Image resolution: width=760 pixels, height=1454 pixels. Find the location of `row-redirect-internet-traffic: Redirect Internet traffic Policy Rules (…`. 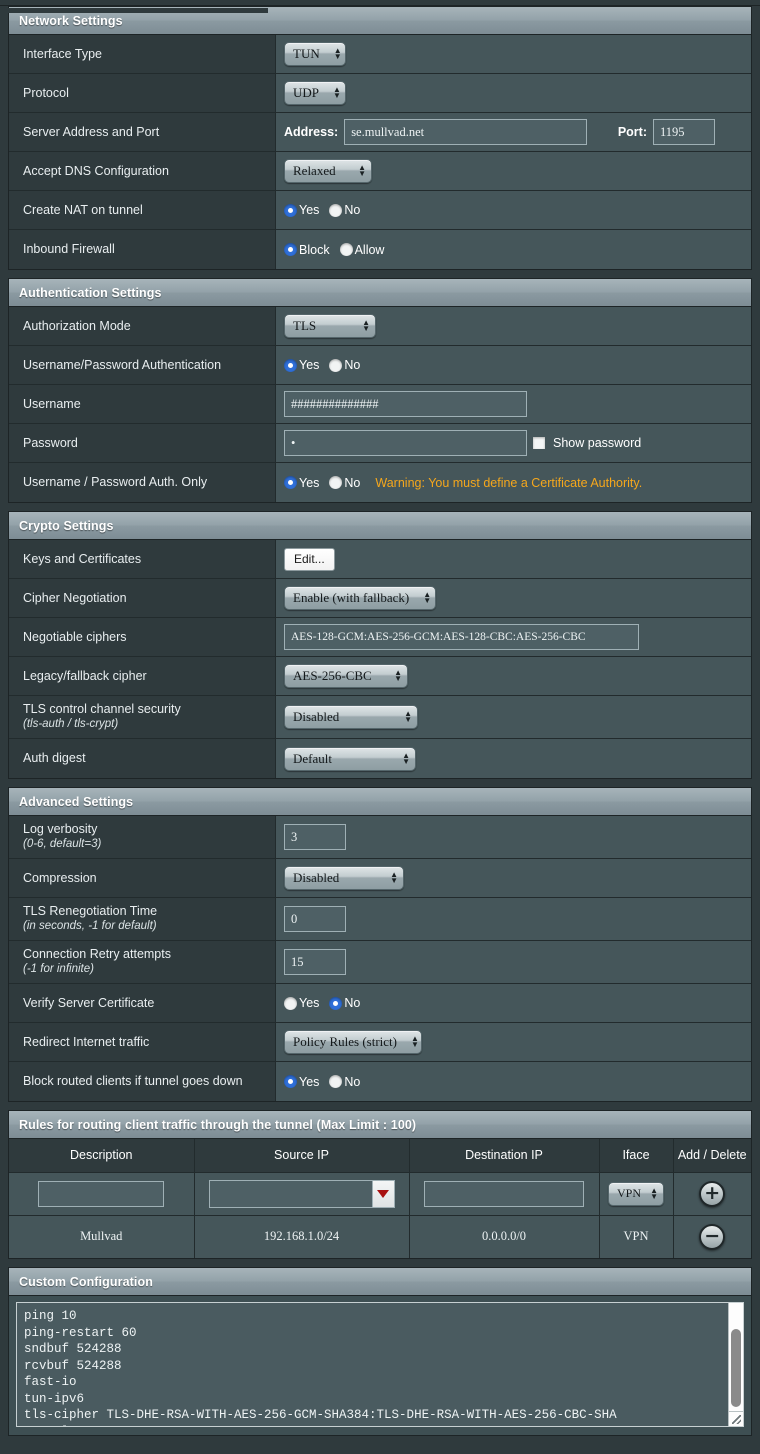

row-redirect-internet-traffic: Redirect Internet traffic Policy Rules (… is located at coordinates (380, 1042).